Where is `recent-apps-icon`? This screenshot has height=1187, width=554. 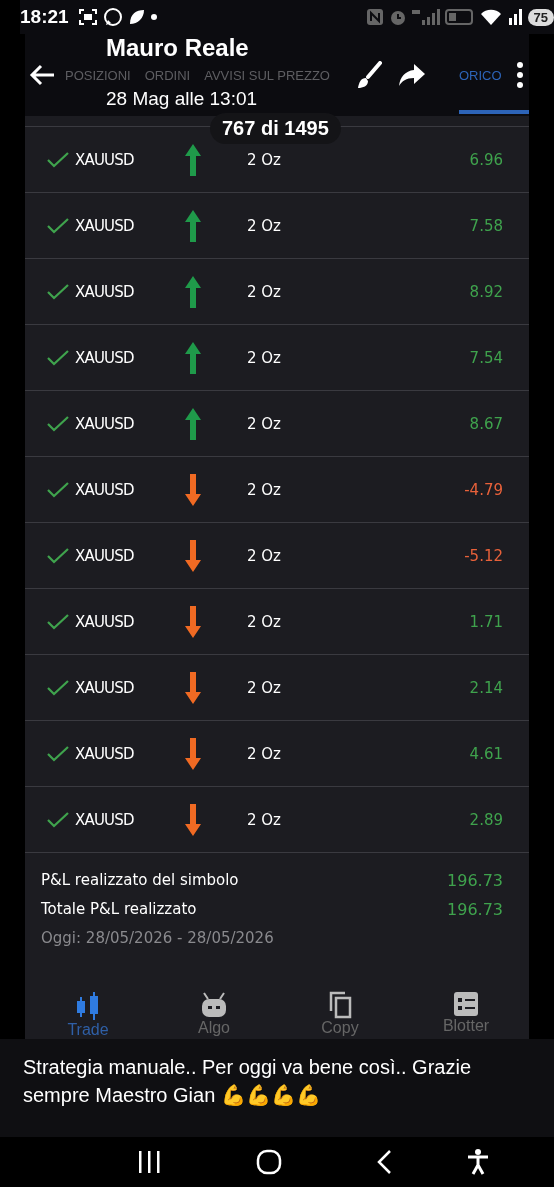
recent-apps-icon is located at coordinates (149, 1162).